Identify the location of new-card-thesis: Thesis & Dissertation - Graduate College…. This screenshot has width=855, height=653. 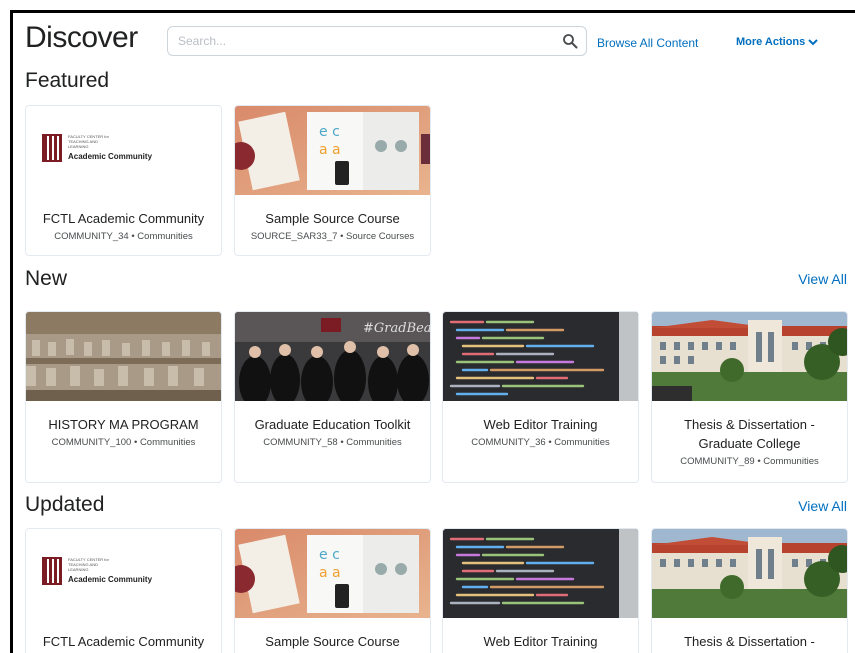
(749, 397).